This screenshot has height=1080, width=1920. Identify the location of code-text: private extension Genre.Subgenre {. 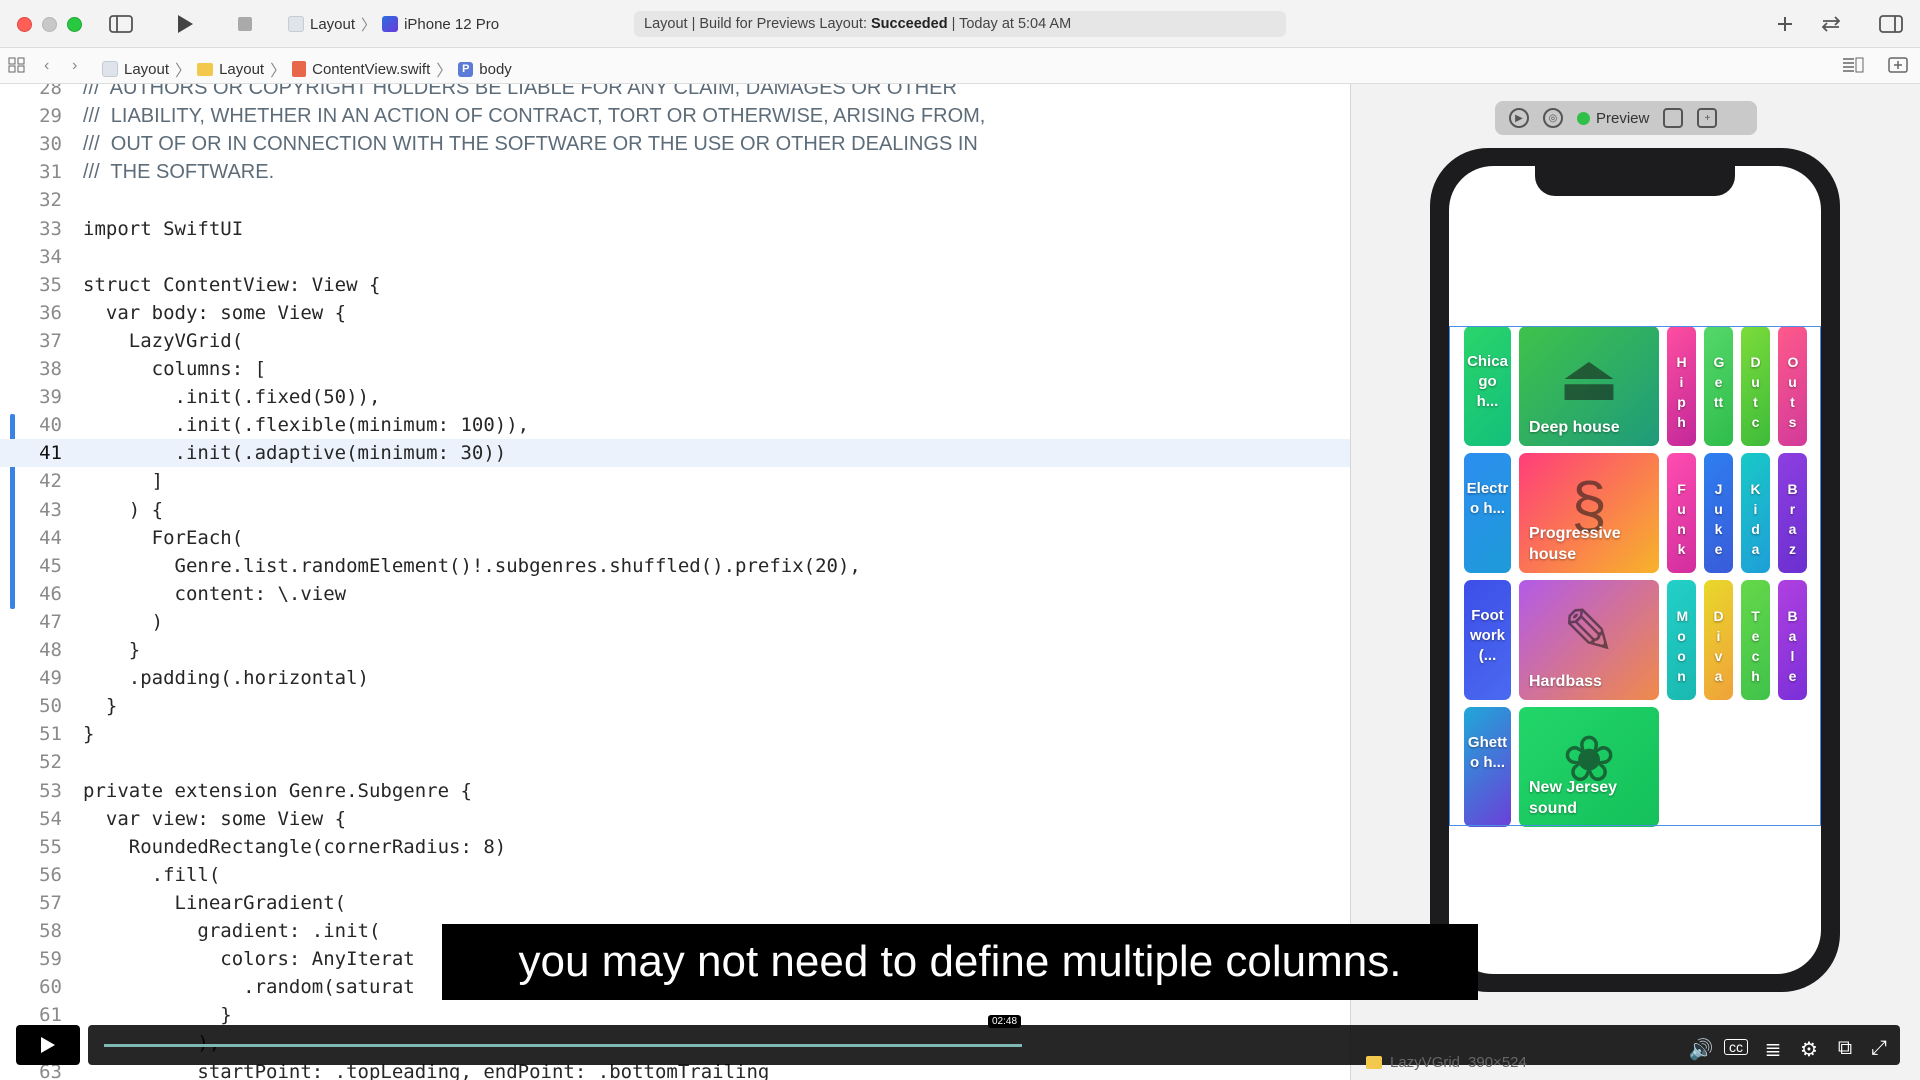
(277, 790).